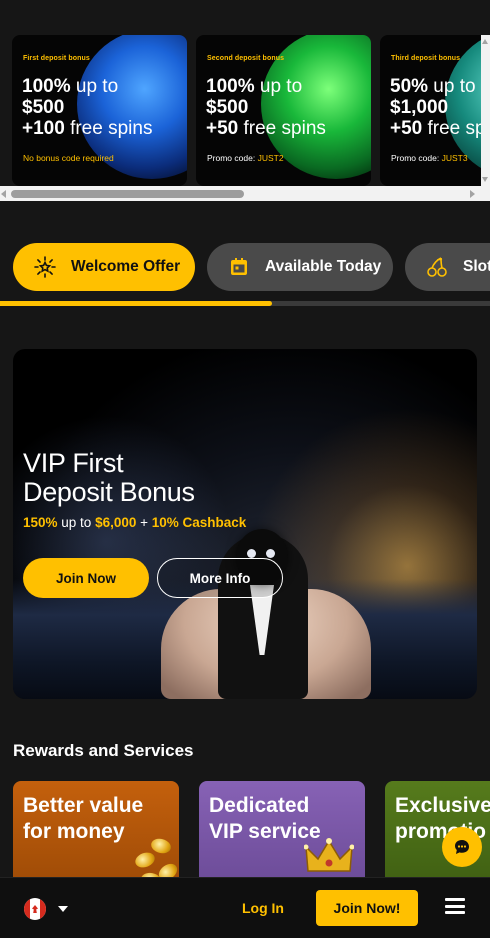 This screenshot has height=938, width=490. I want to click on reward-card-better-value: Better value for money, so click(96, 836).